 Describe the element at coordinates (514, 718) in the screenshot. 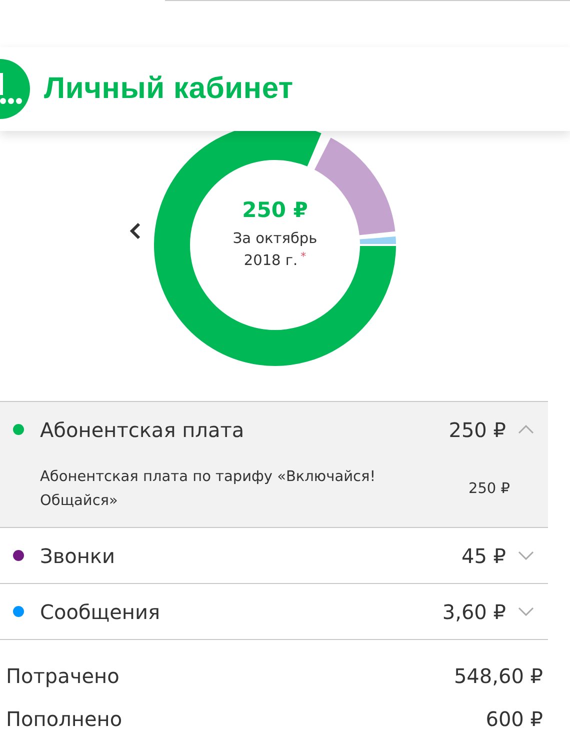

I see `total-amount: 600 ₽` at that location.